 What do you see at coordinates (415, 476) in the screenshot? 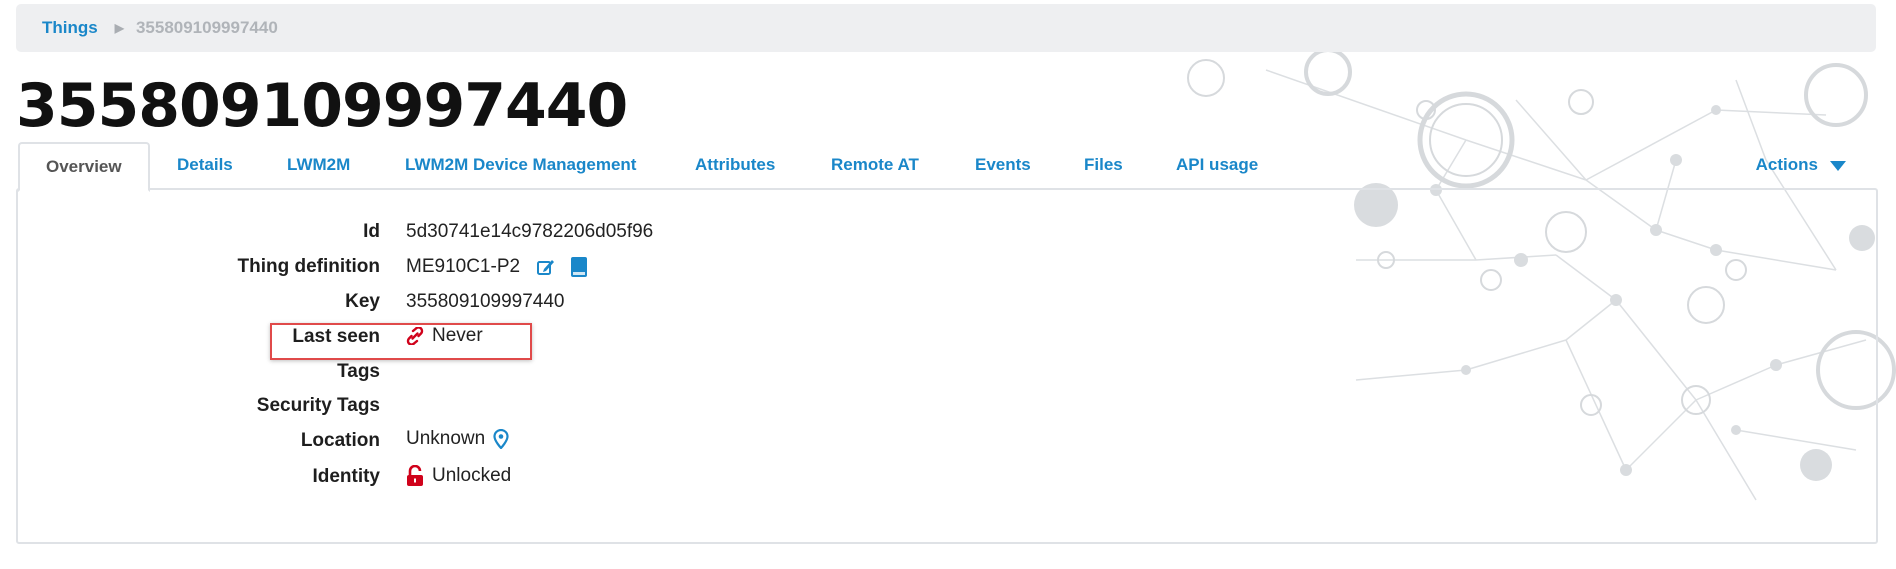
I see `unlock-icon` at bounding box center [415, 476].